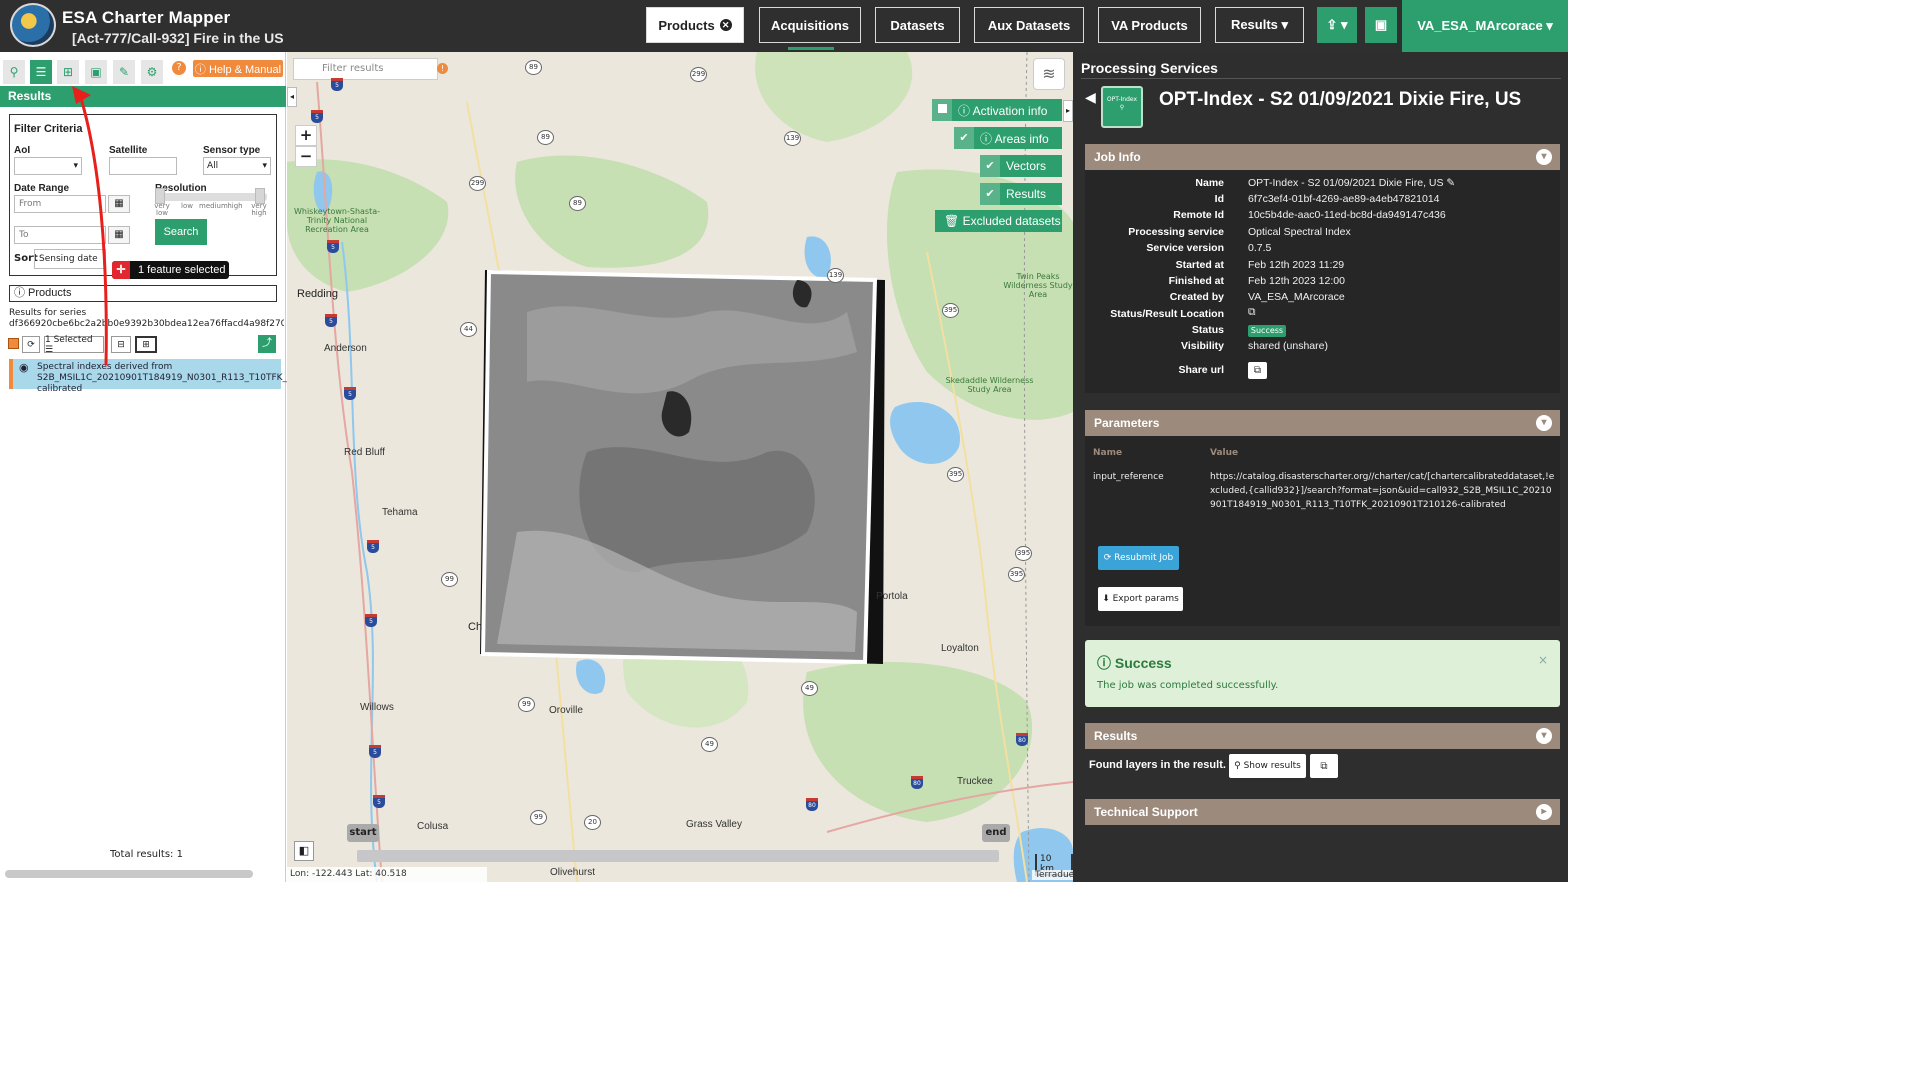 This screenshot has width=1920, height=1080. What do you see at coordinates (678, 856) in the screenshot?
I see `timeline-slider` at bounding box center [678, 856].